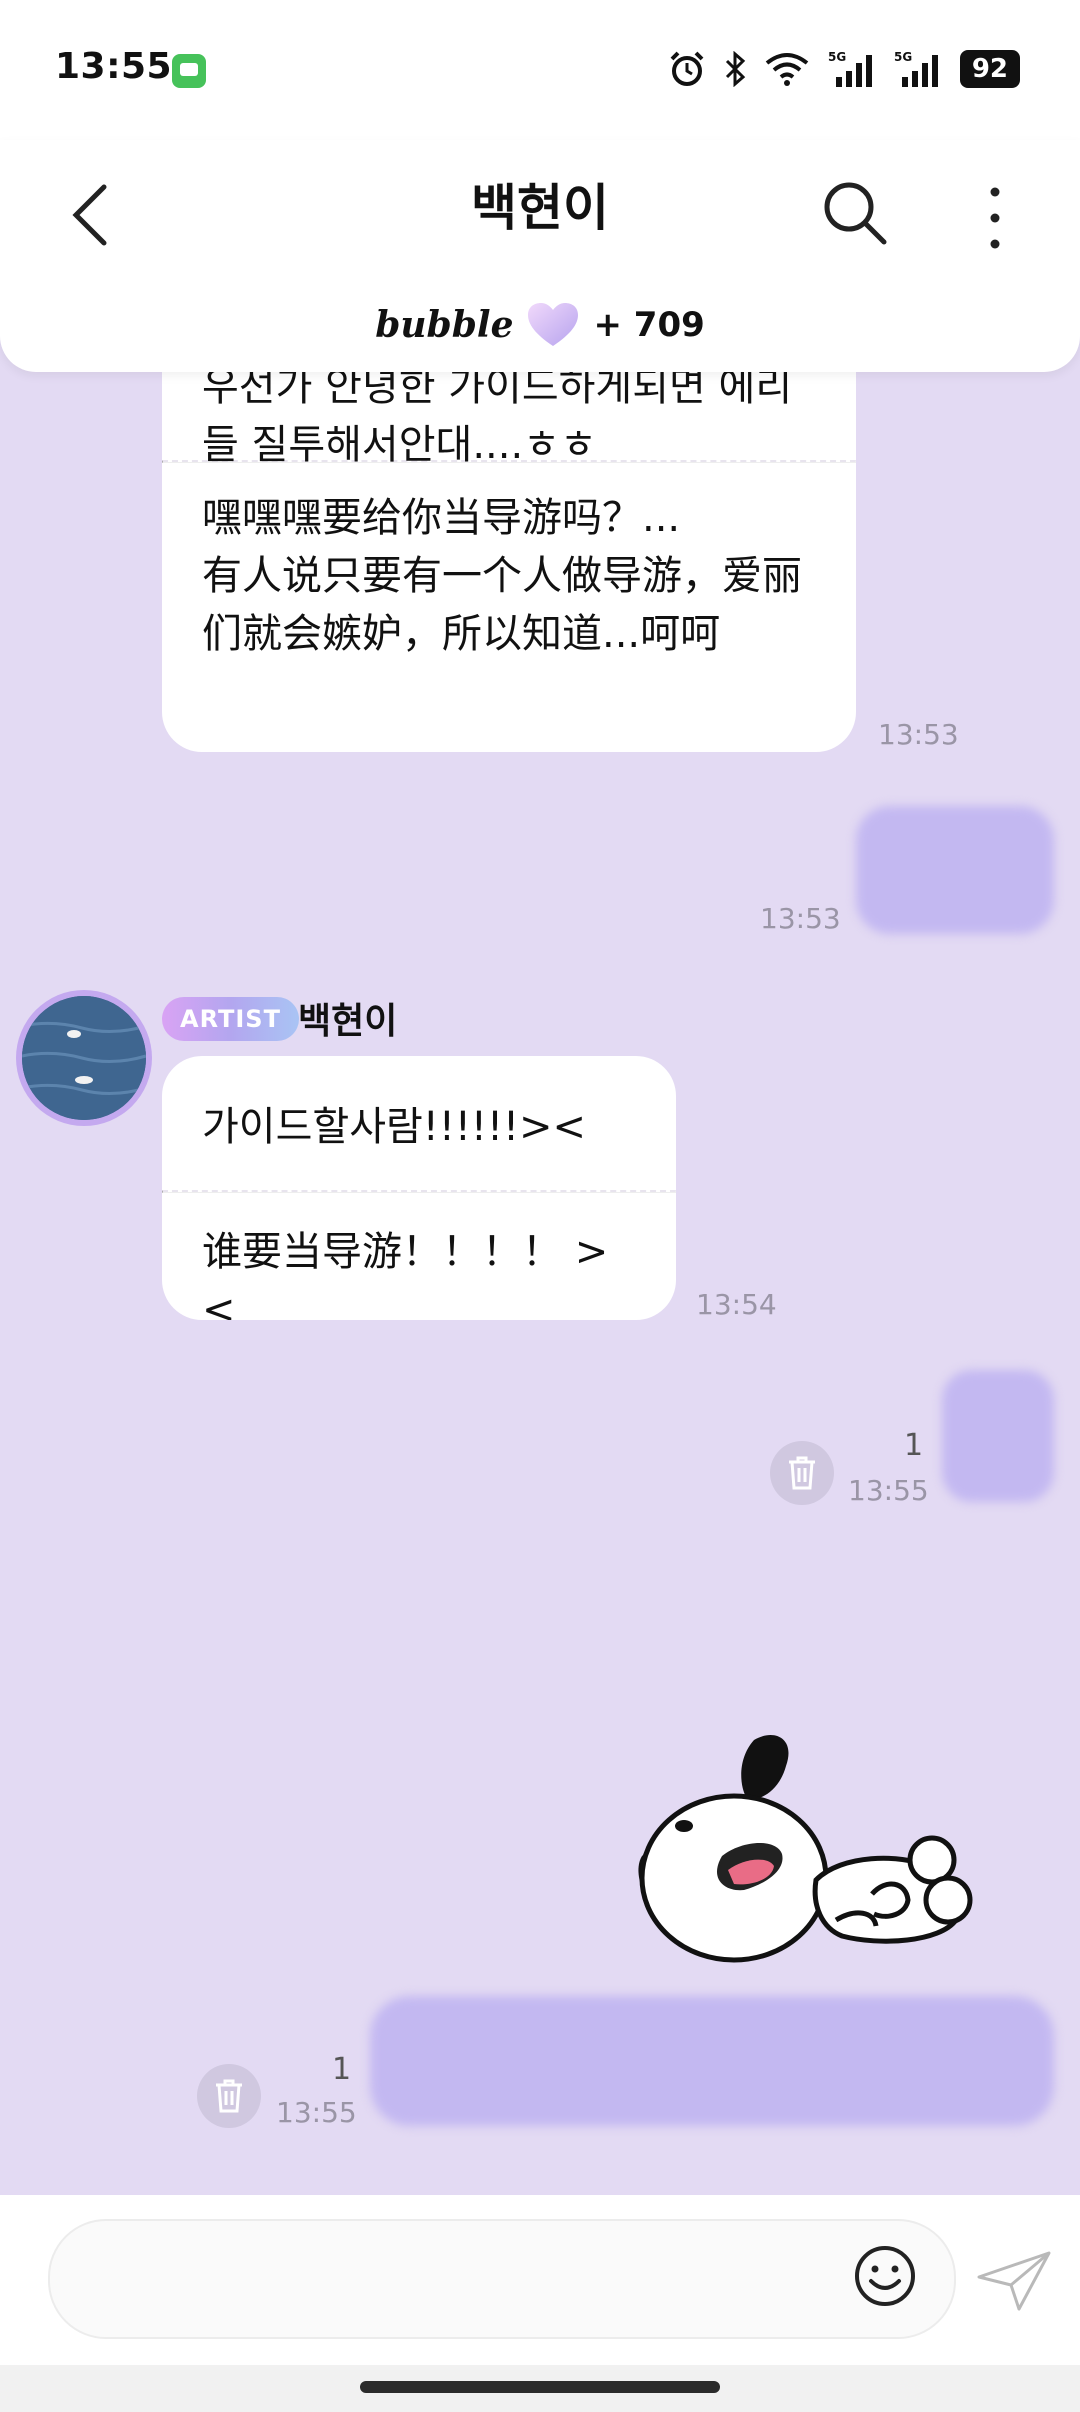 The height and width of the screenshot is (2412, 1080). I want to click on alarm-icon, so click(687, 69).